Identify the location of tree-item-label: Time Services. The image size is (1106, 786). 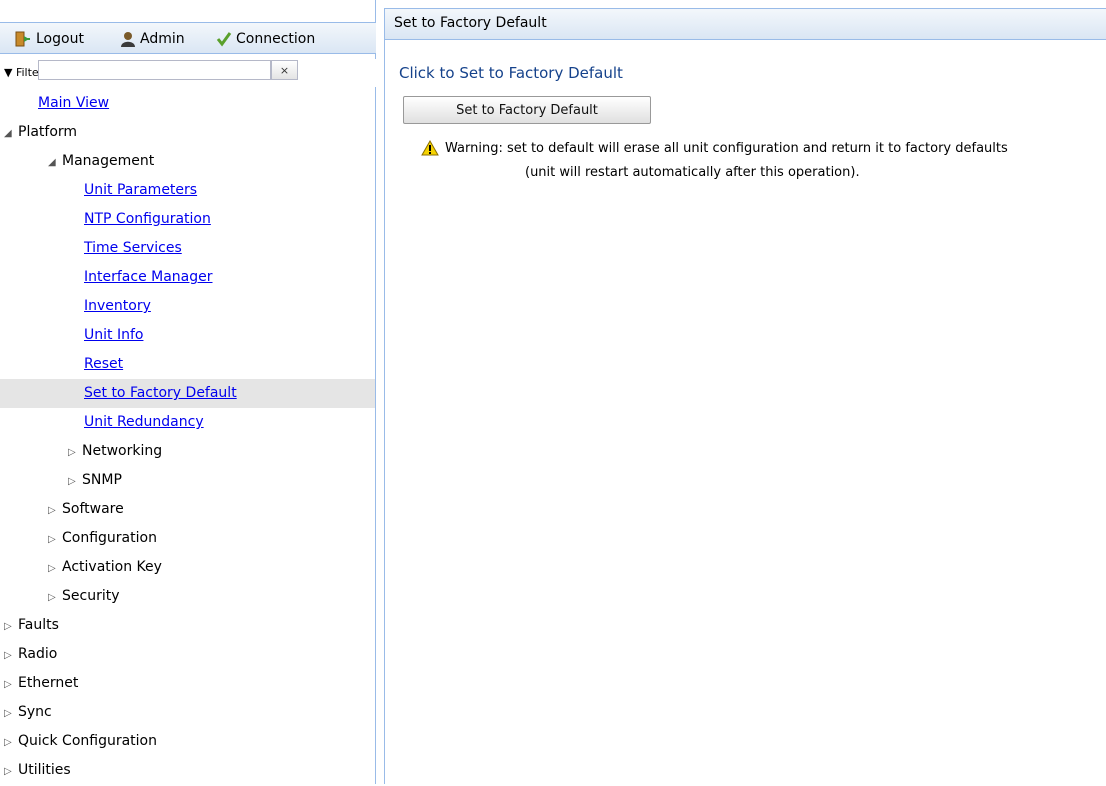
(133, 248).